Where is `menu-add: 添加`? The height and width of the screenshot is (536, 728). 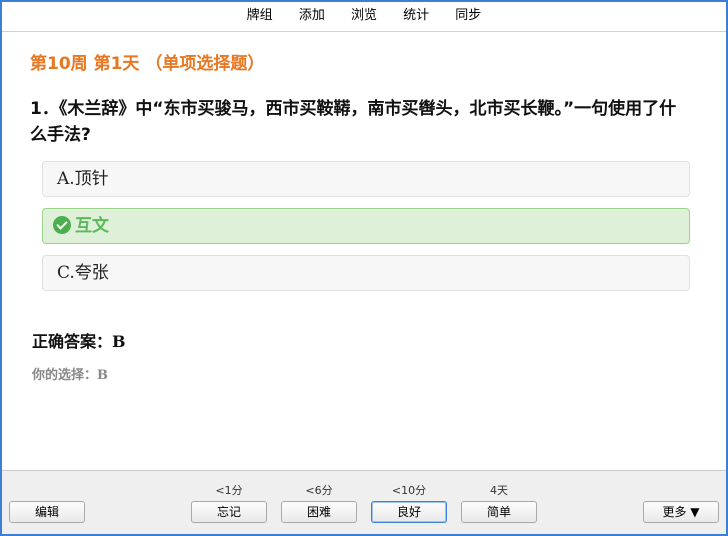 menu-add: 添加 is located at coordinates (312, 16).